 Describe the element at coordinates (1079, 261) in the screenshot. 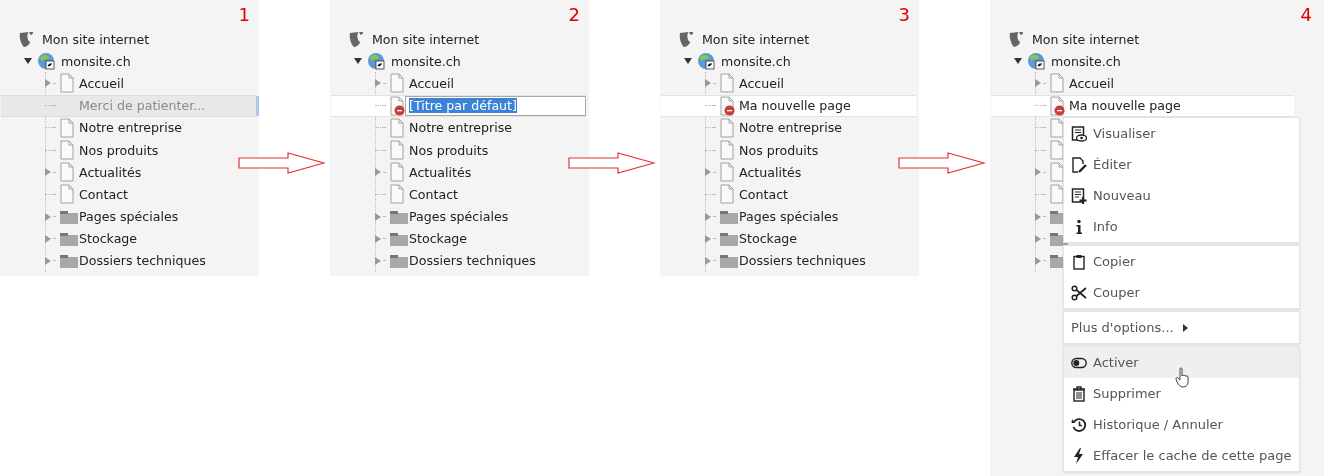

I see `copy-icon` at that location.